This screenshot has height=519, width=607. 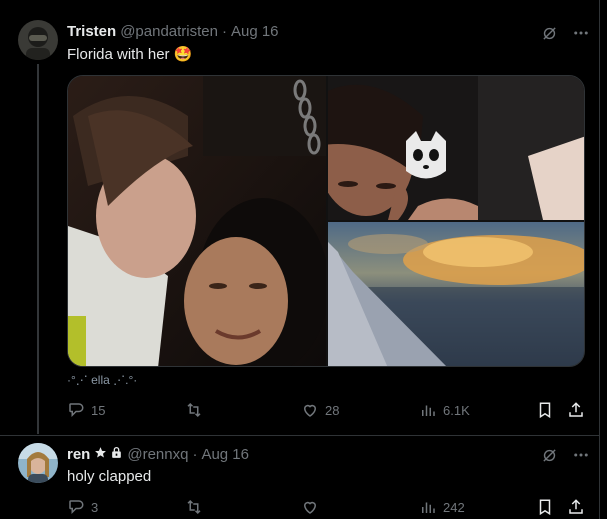 I want to click on tweet-header: ren @rennxq · Aug 16, so click(x=158, y=454).